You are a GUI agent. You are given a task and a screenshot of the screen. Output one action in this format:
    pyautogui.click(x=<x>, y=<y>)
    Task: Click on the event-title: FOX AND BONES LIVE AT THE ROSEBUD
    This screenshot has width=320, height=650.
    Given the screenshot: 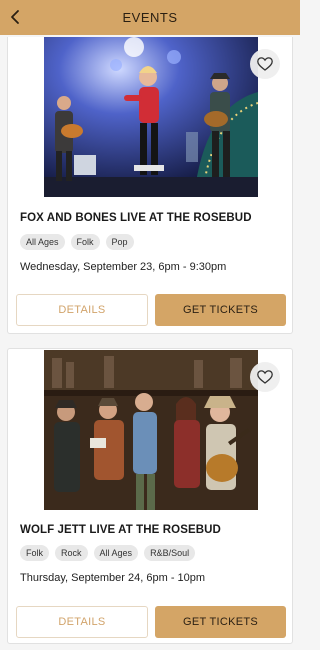 What is the action you would take?
    pyautogui.click(x=136, y=218)
    